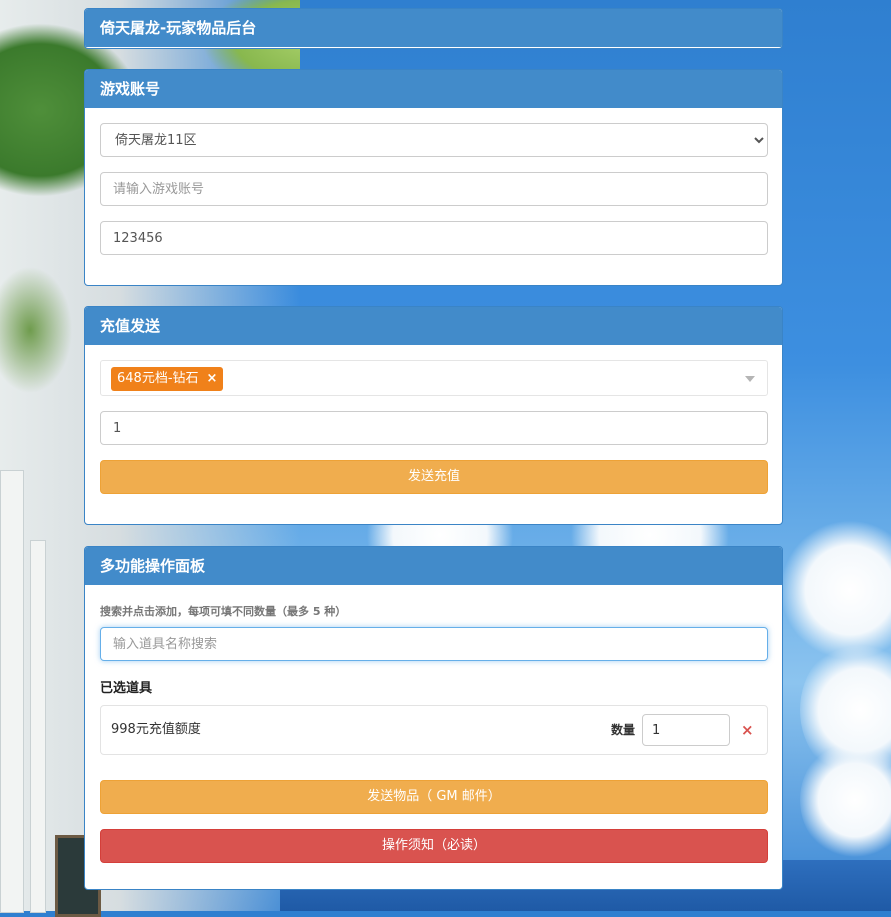  Describe the element at coordinates (747, 730) in the screenshot. I see `remove-item-icon: ×` at that location.